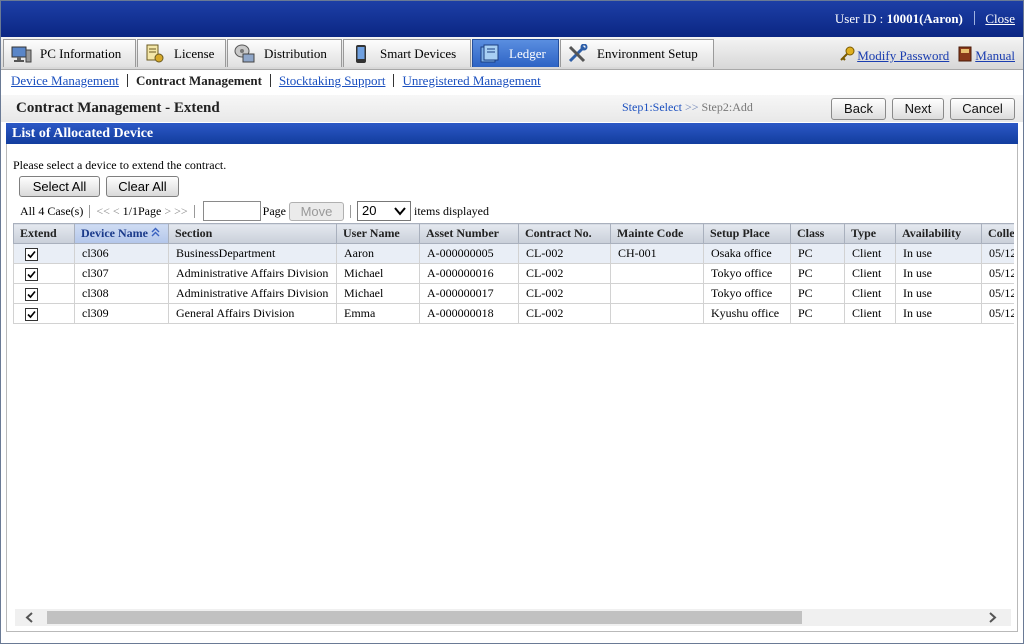 The height and width of the screenshot is (644, 1024). What do you see at coordinates (142, 186) in the screenshot?
I see `clear-all-button: Clear All` at bounding box center [142, 186].